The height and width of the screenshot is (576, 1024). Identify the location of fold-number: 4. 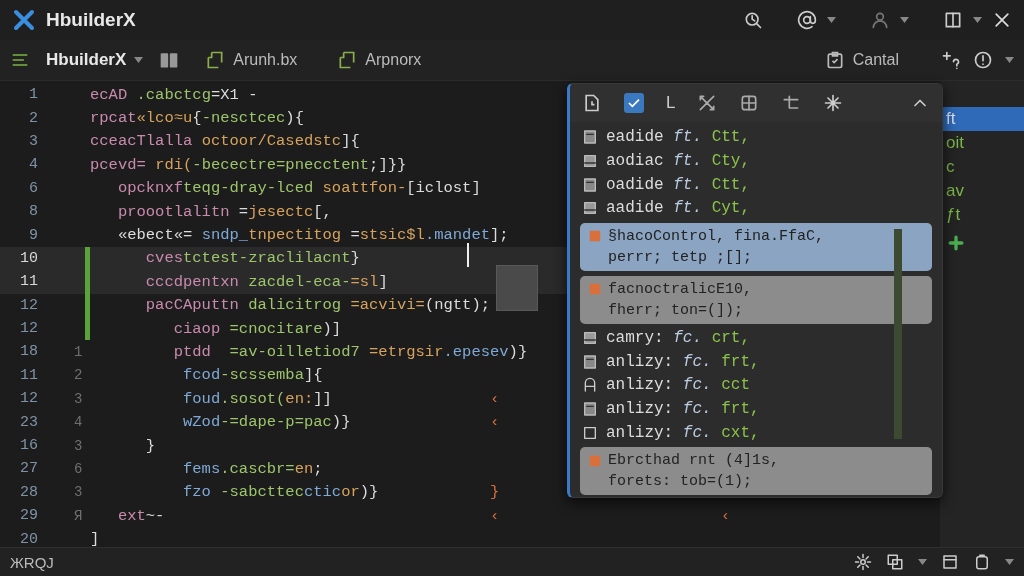
(78, 422).